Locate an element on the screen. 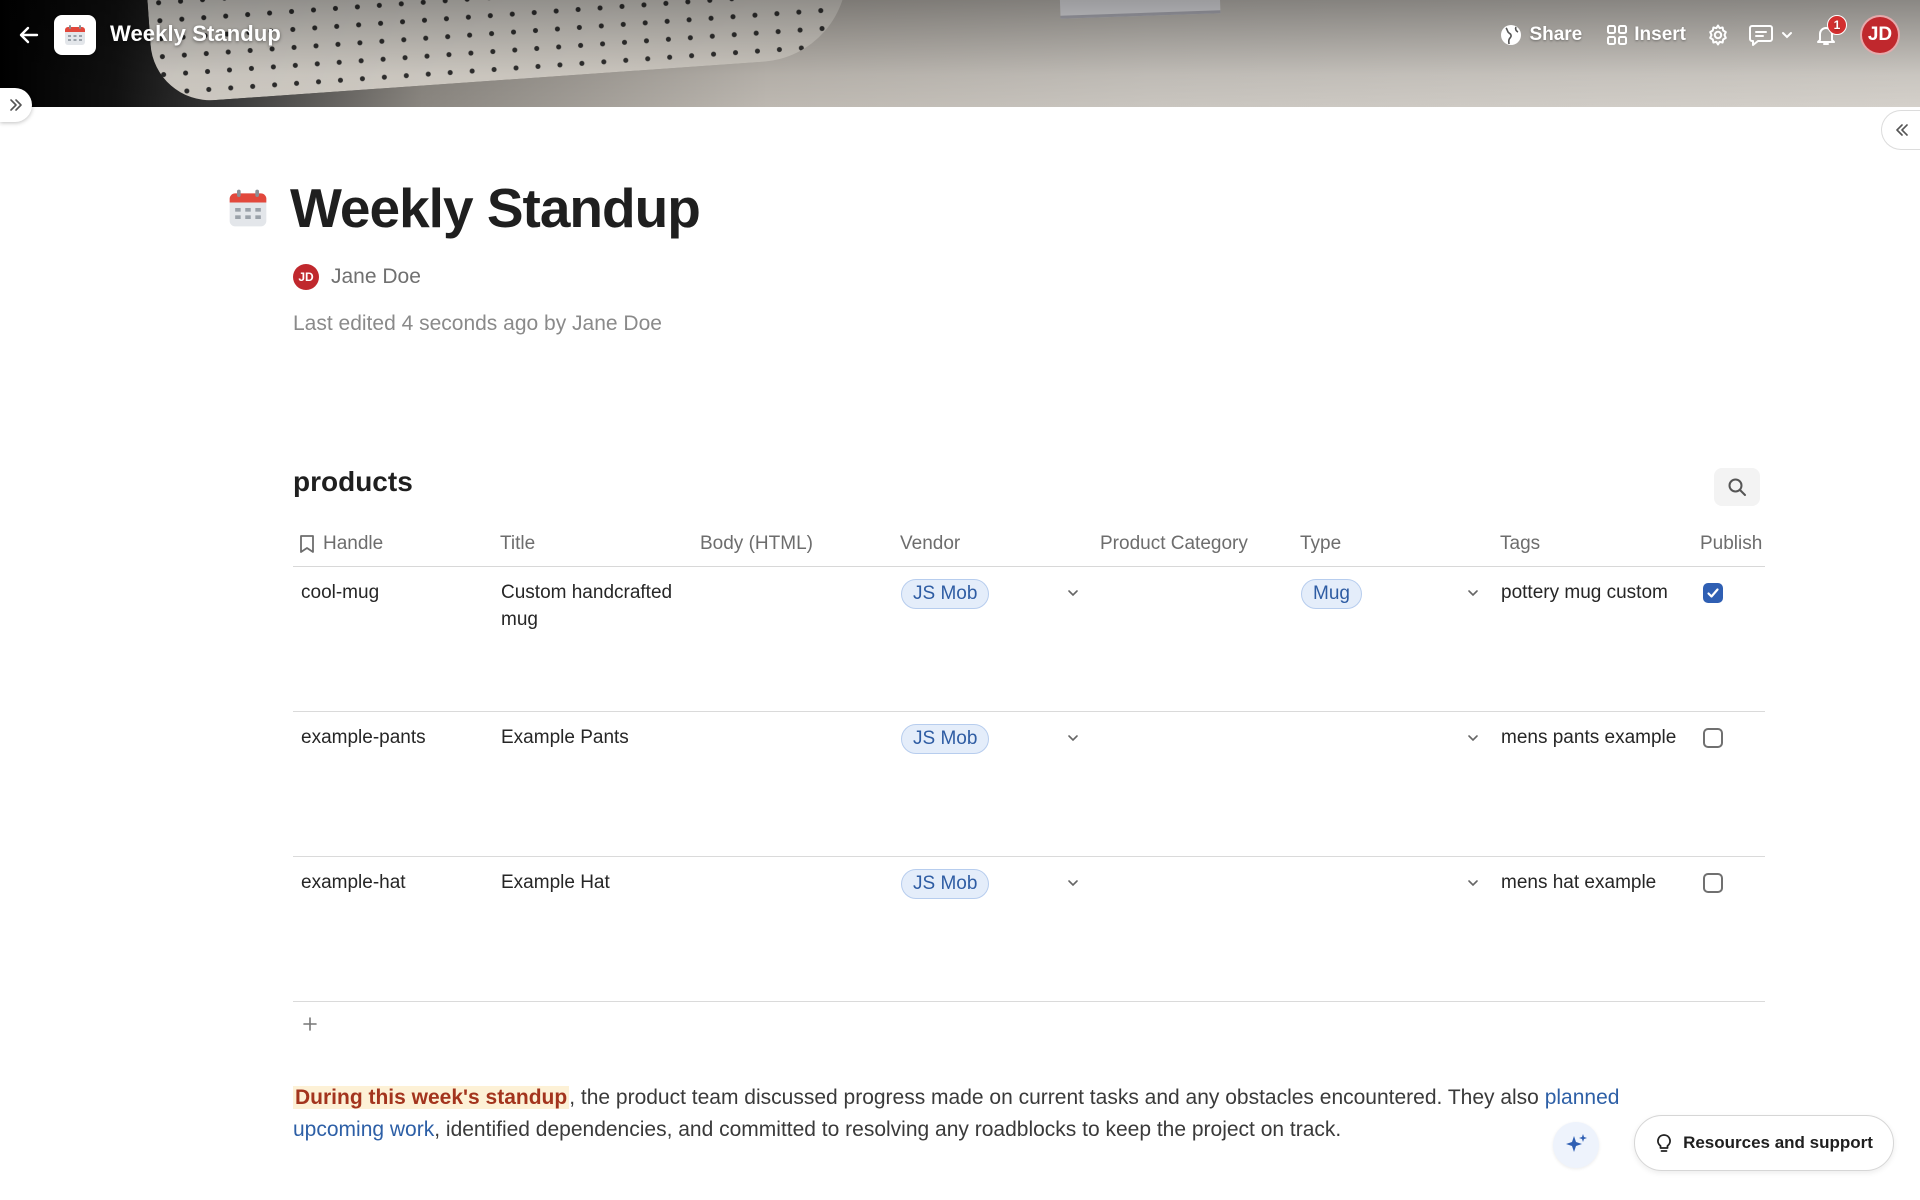  back-button is located at coordinates (29, 35).